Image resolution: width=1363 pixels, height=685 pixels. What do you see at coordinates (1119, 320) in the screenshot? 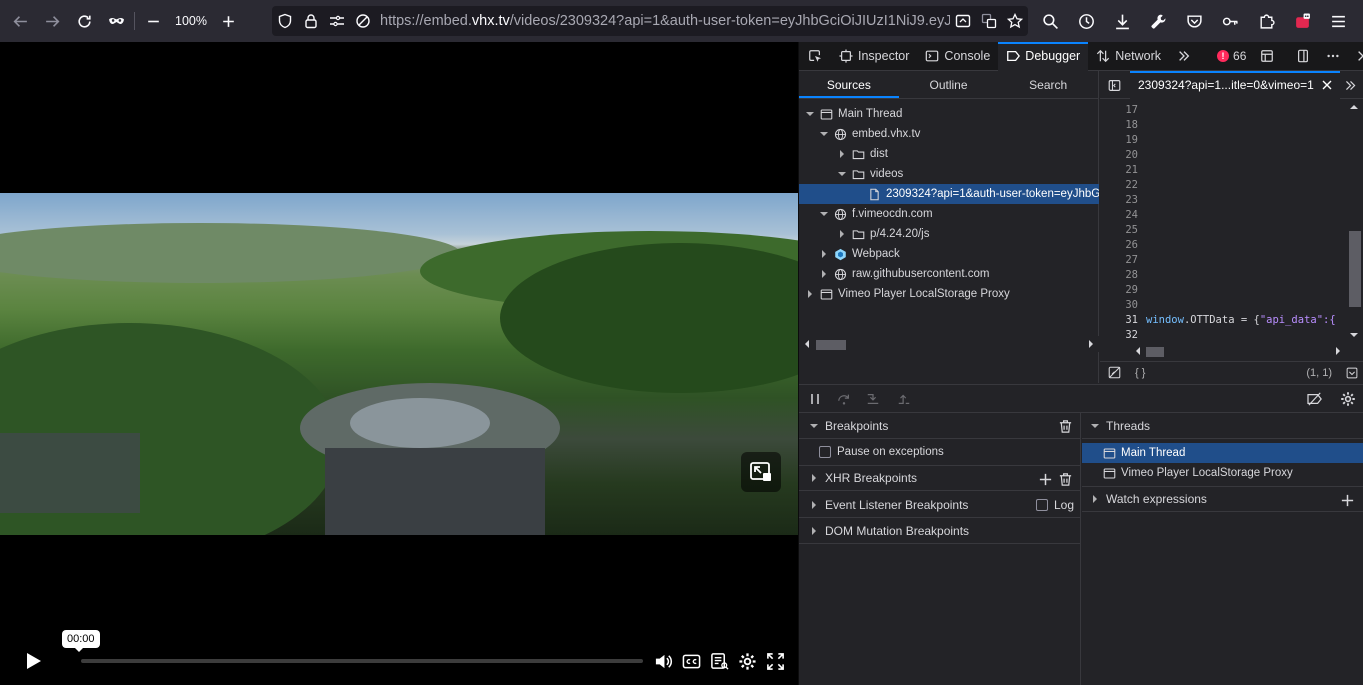
I see `line-number: 31` at bounding box center [1119, 320].